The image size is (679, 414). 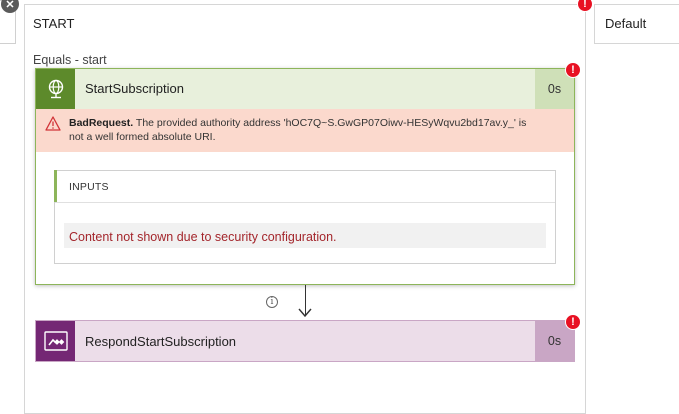 I want to click on inputs-label: INPUTS, so click(x=89, y=187).